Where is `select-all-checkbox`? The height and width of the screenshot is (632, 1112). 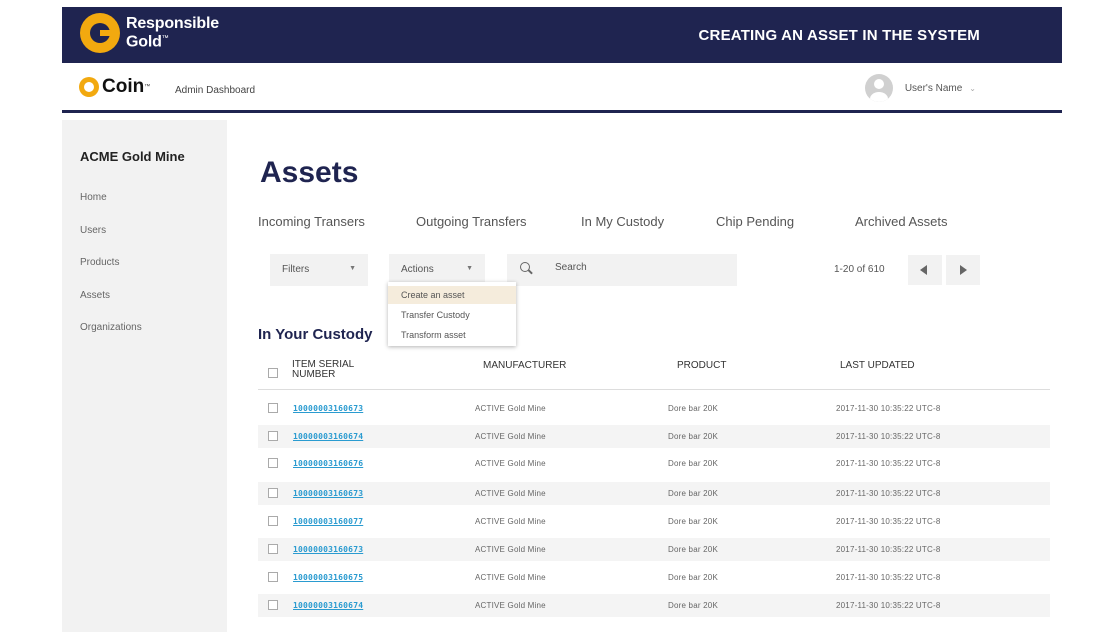
select-all-checkbox is located at coordinates (273, 373).